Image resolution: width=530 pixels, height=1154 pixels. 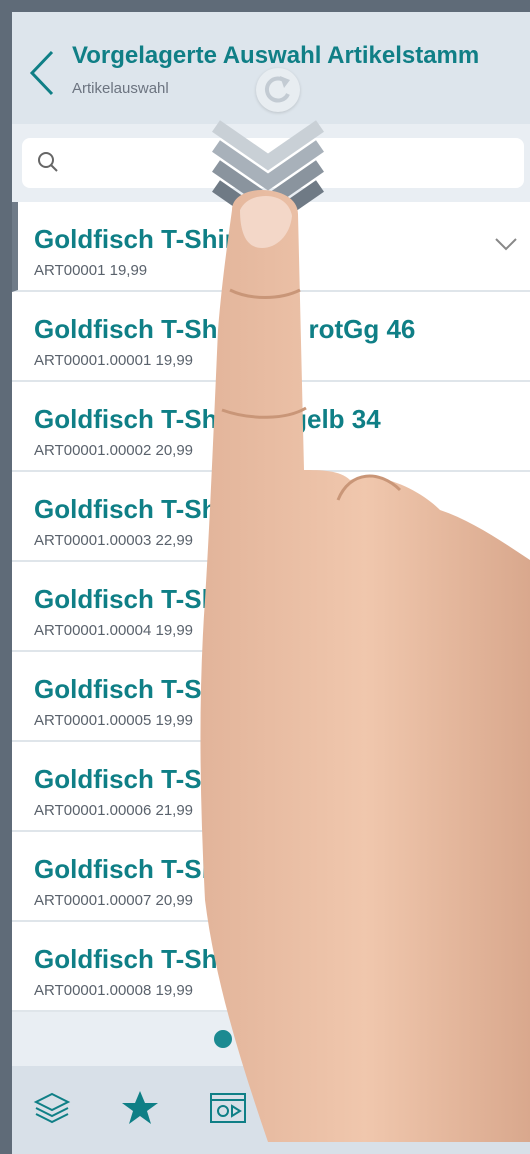 I want to click on settings-card-button, so click(x=228, y=1108).